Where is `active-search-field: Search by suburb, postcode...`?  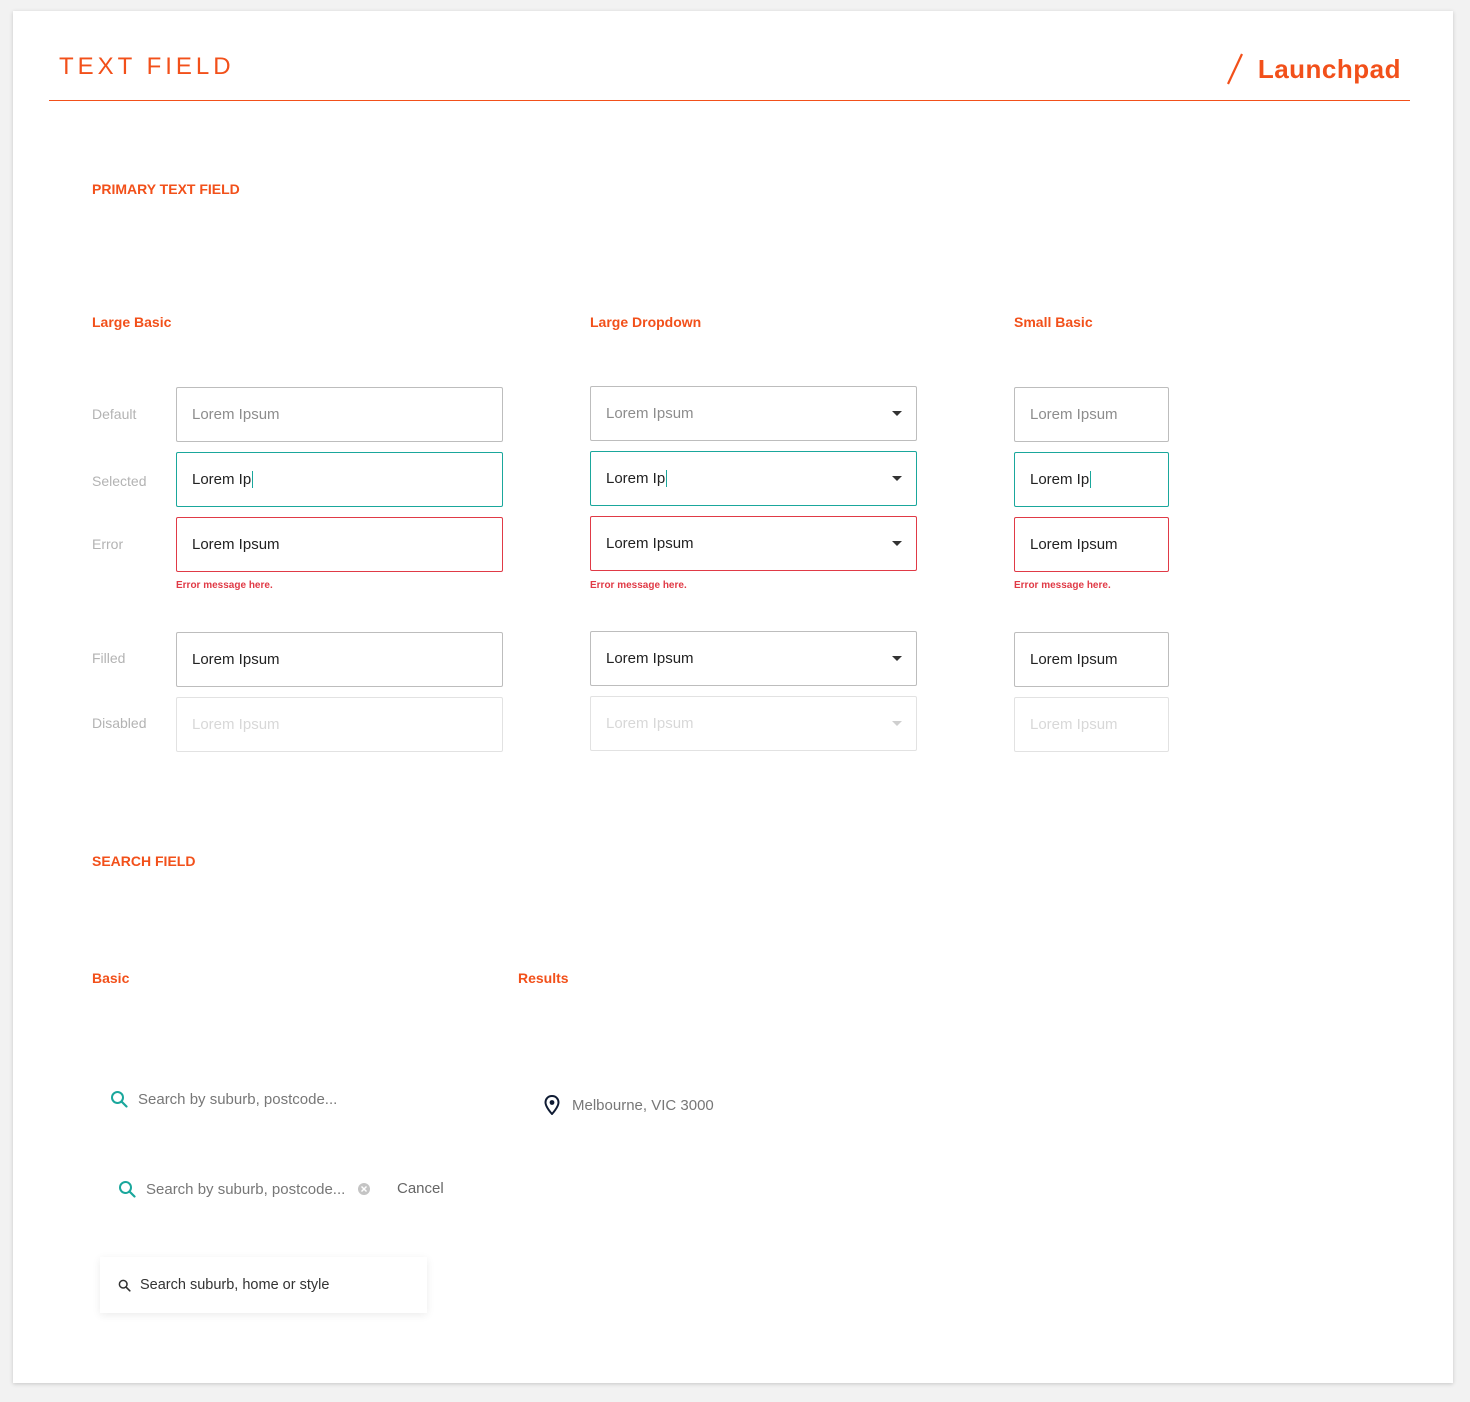
active-search-field: Search by suburb, postcode... is located at coordinates (244, 1189).